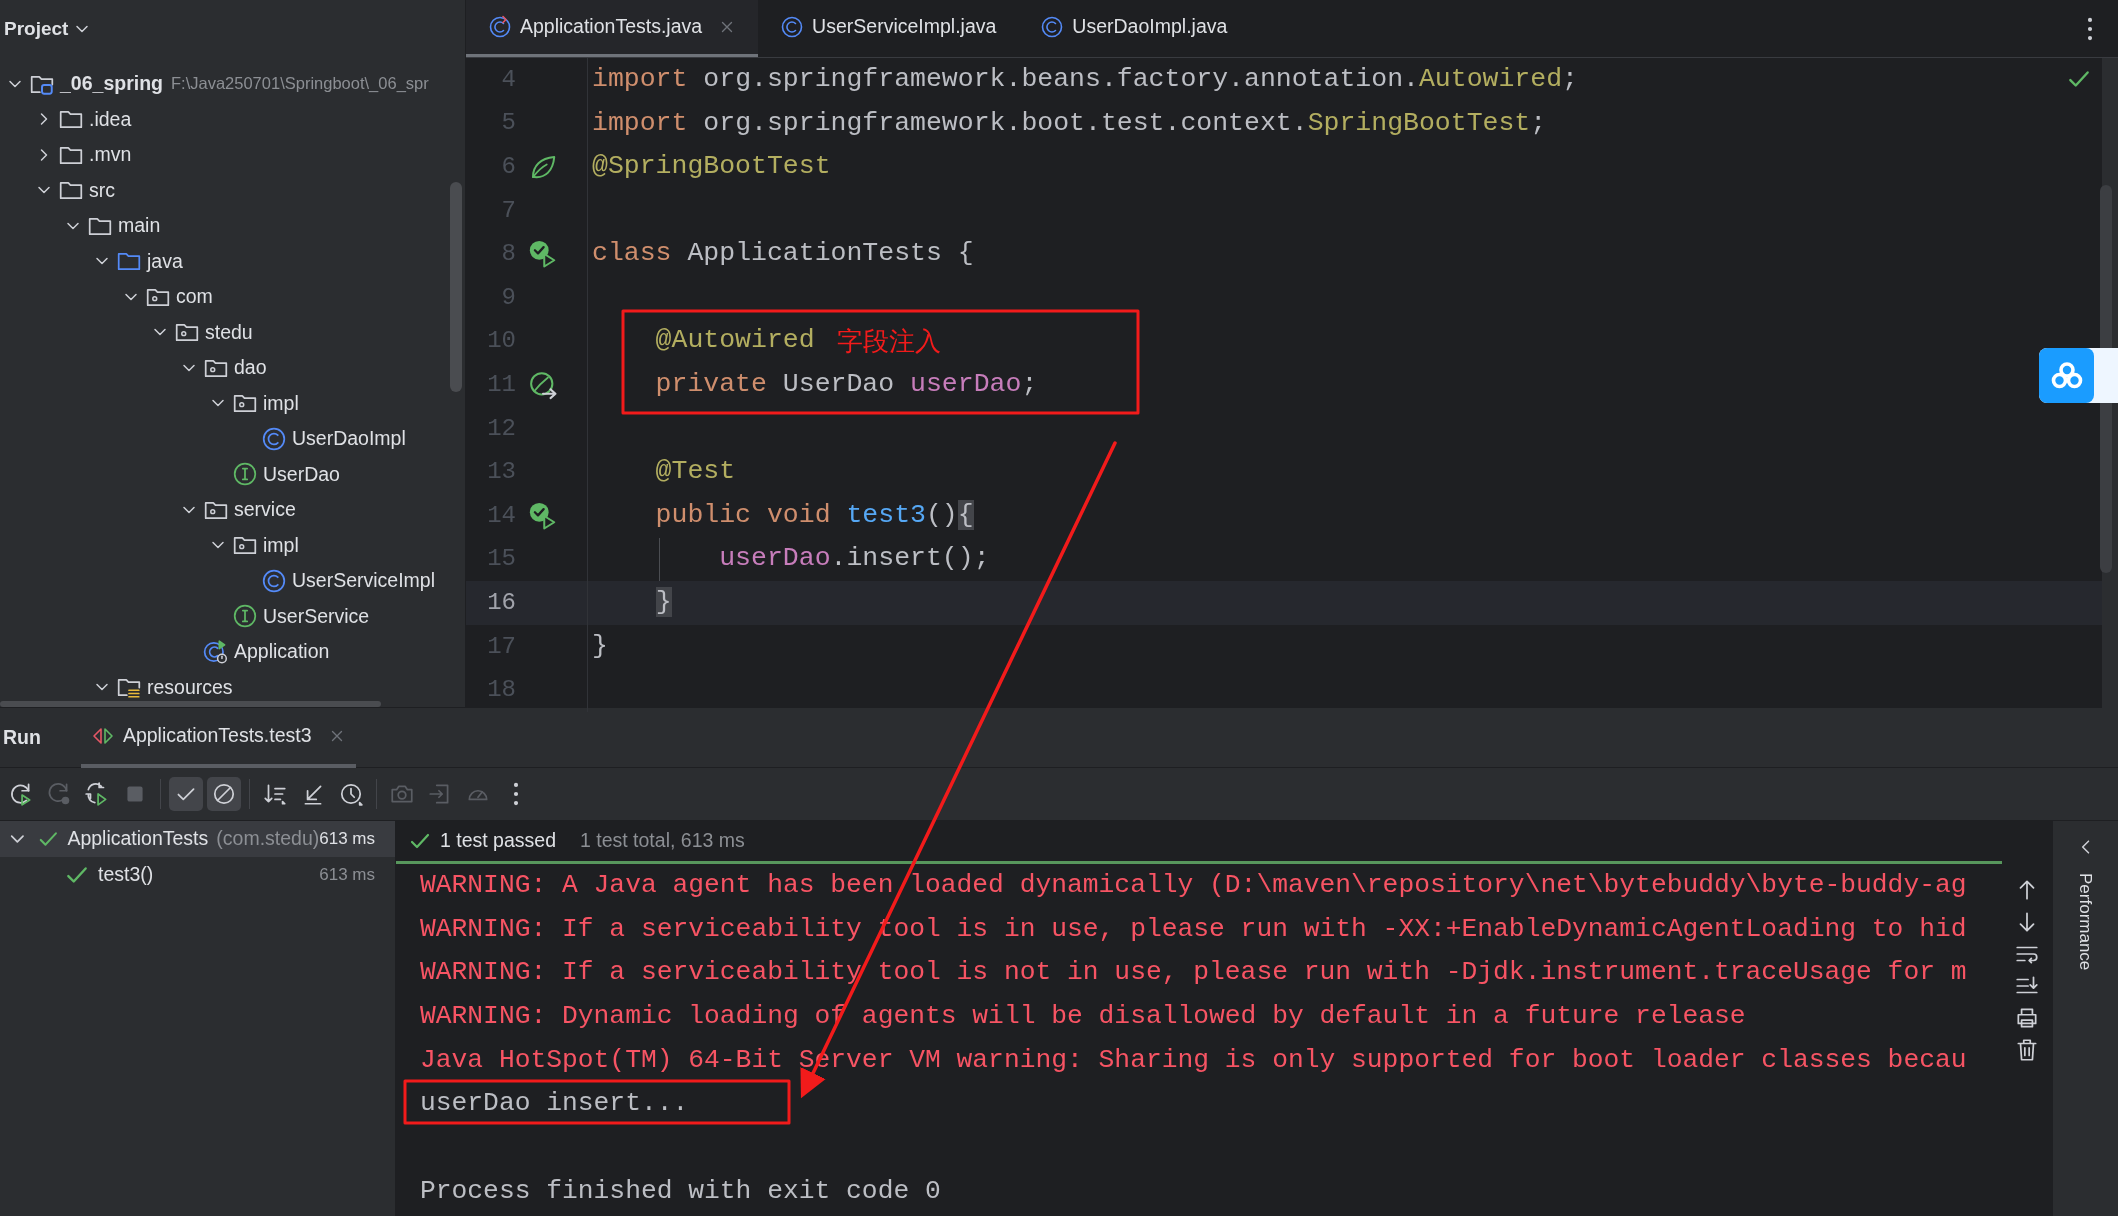 This screenshot has height=1216, width=2118. Describe the element at coordinates (218, 737) in the screenshot. I see `run-tab: ApplicationTests.test3` at that location.